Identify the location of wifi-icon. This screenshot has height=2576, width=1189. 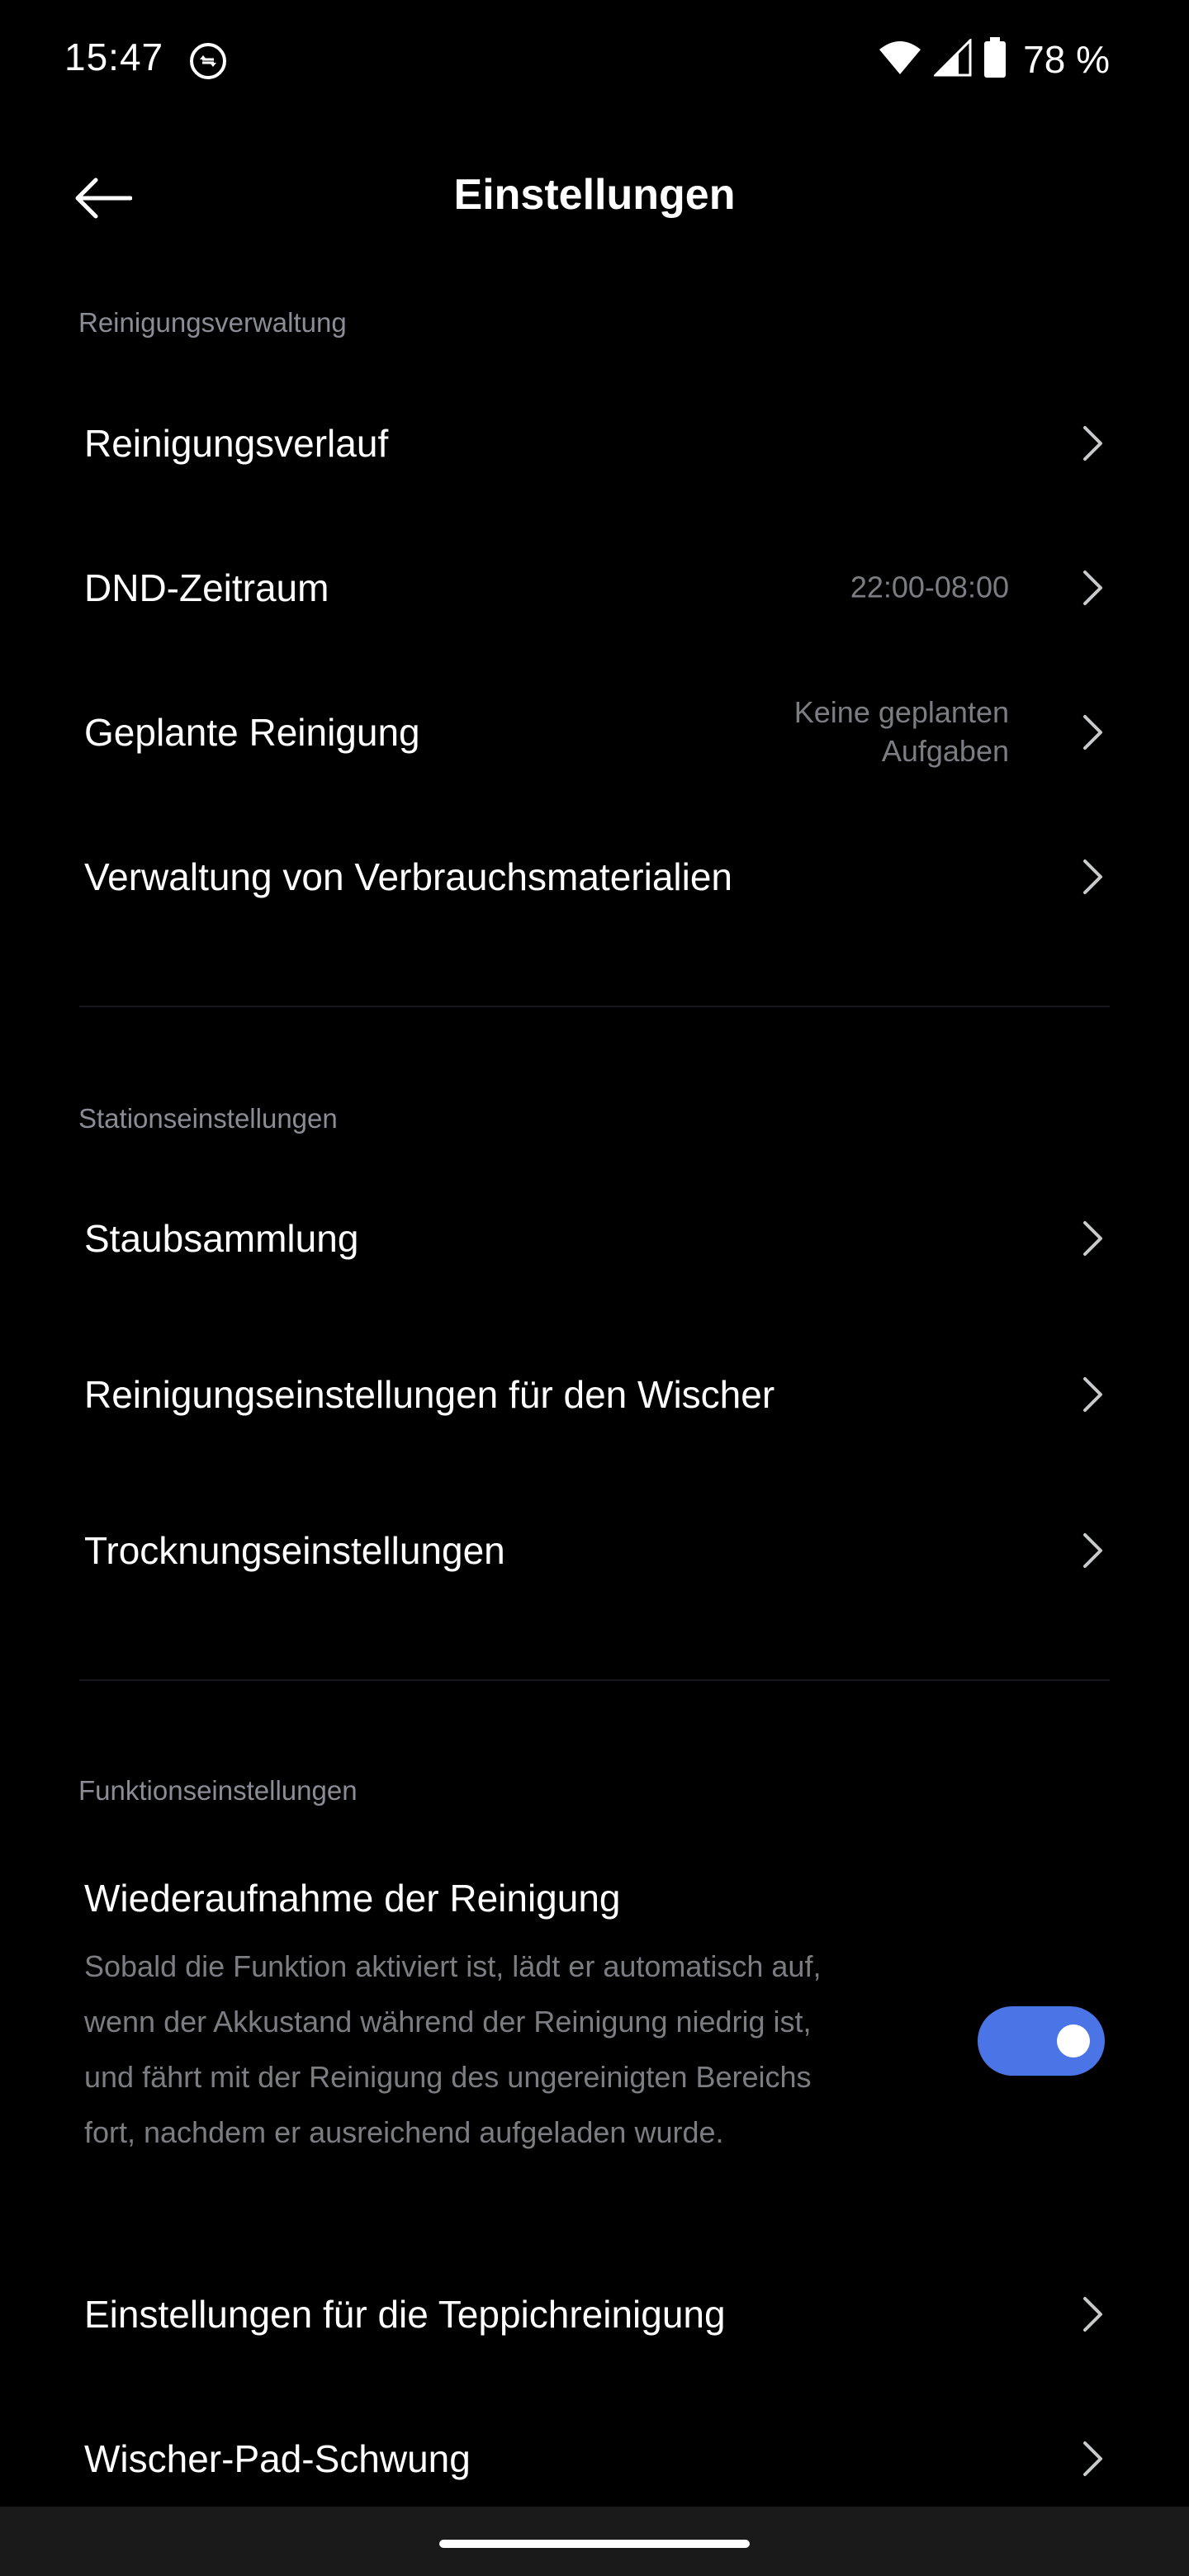
(900, 60).